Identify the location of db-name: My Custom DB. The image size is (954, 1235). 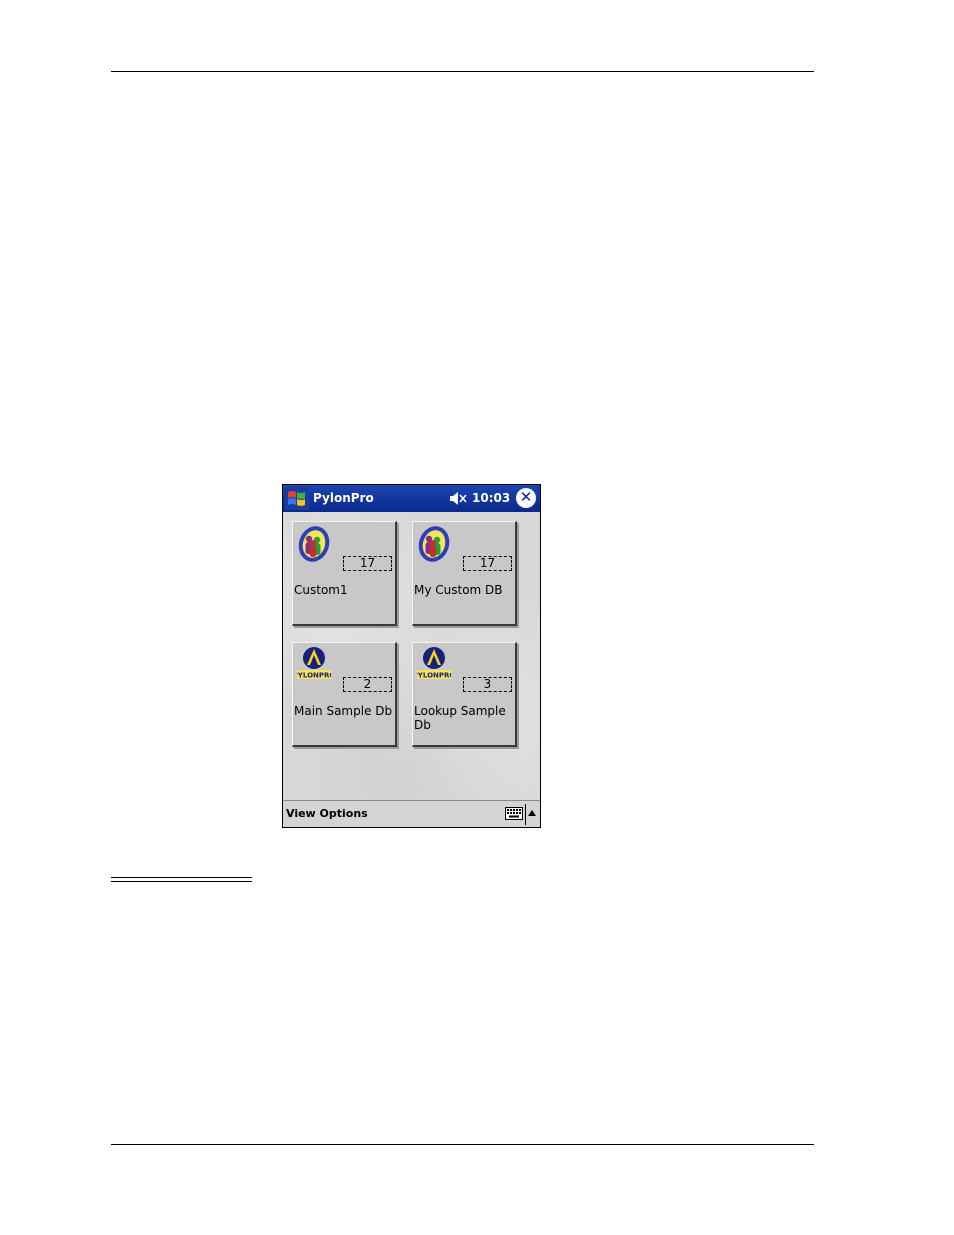
(458, 590).